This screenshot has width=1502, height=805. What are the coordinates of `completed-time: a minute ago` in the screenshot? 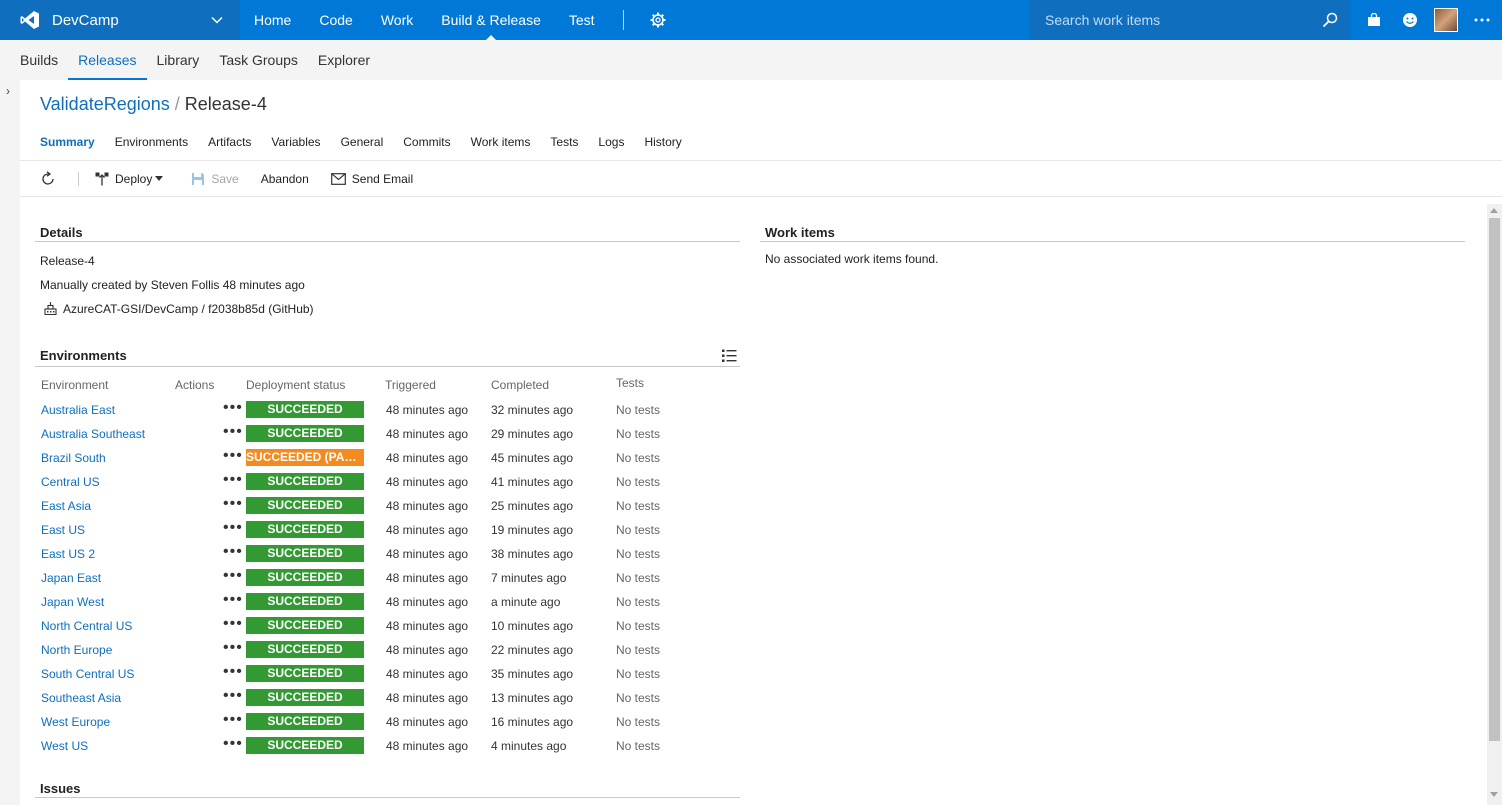 It's located at (526, 602).